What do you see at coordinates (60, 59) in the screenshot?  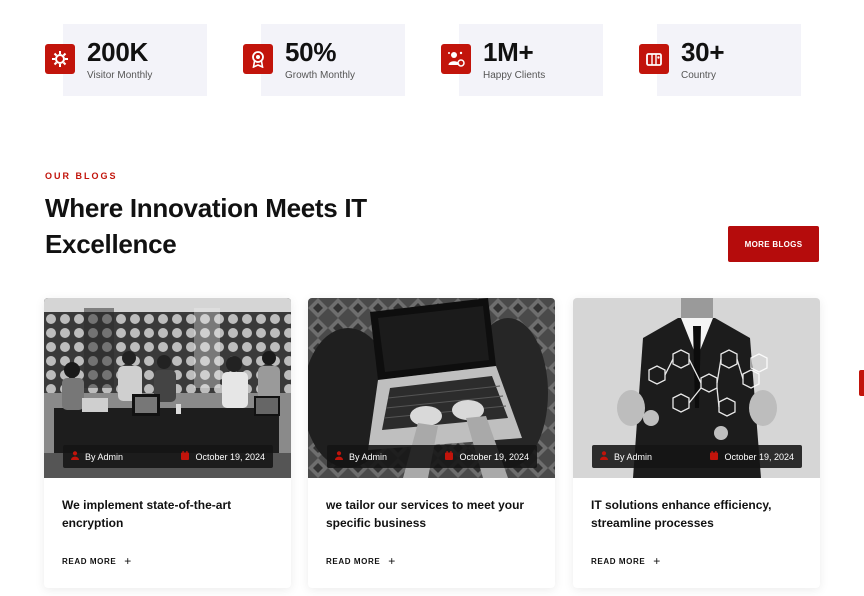 I see `gear-network-icon` at bounding box center [60, 59].